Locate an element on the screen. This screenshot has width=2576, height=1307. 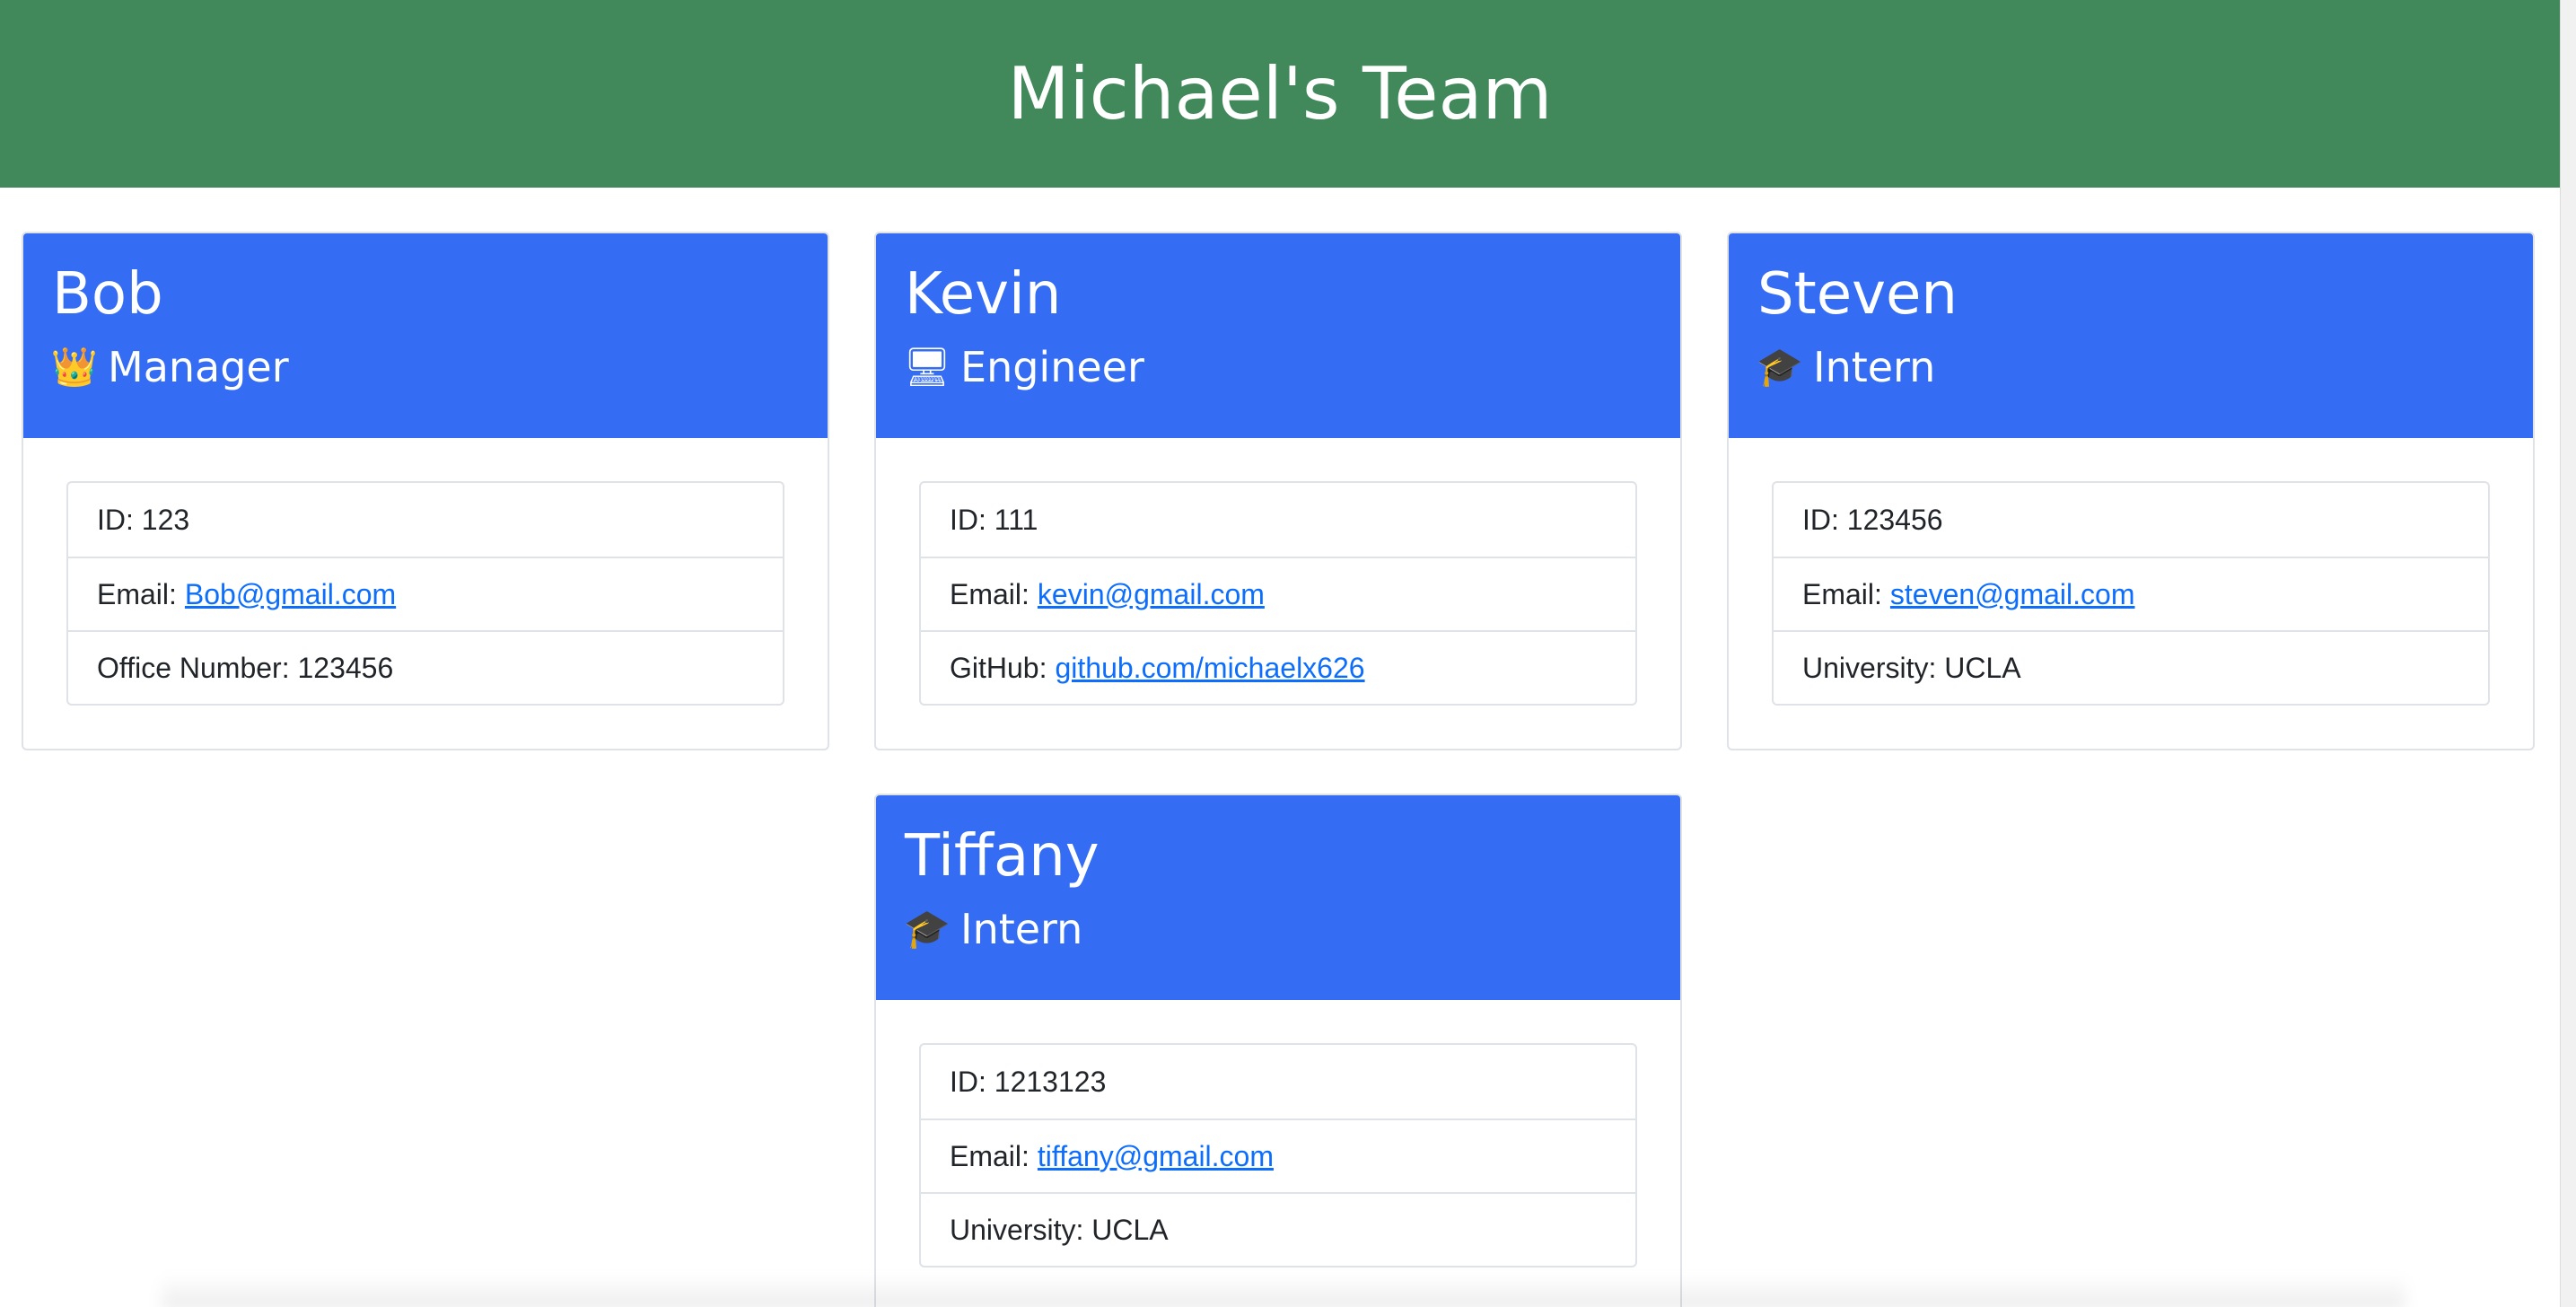
computer-icon: 🖥 is located at coordinates (927, 367).